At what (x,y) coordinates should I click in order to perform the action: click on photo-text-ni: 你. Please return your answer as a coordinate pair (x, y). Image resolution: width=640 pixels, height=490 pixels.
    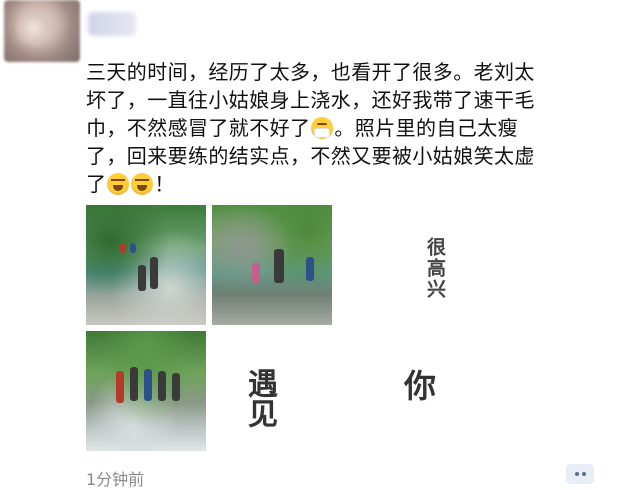
    Looking at the image, I should click on (420, 384).